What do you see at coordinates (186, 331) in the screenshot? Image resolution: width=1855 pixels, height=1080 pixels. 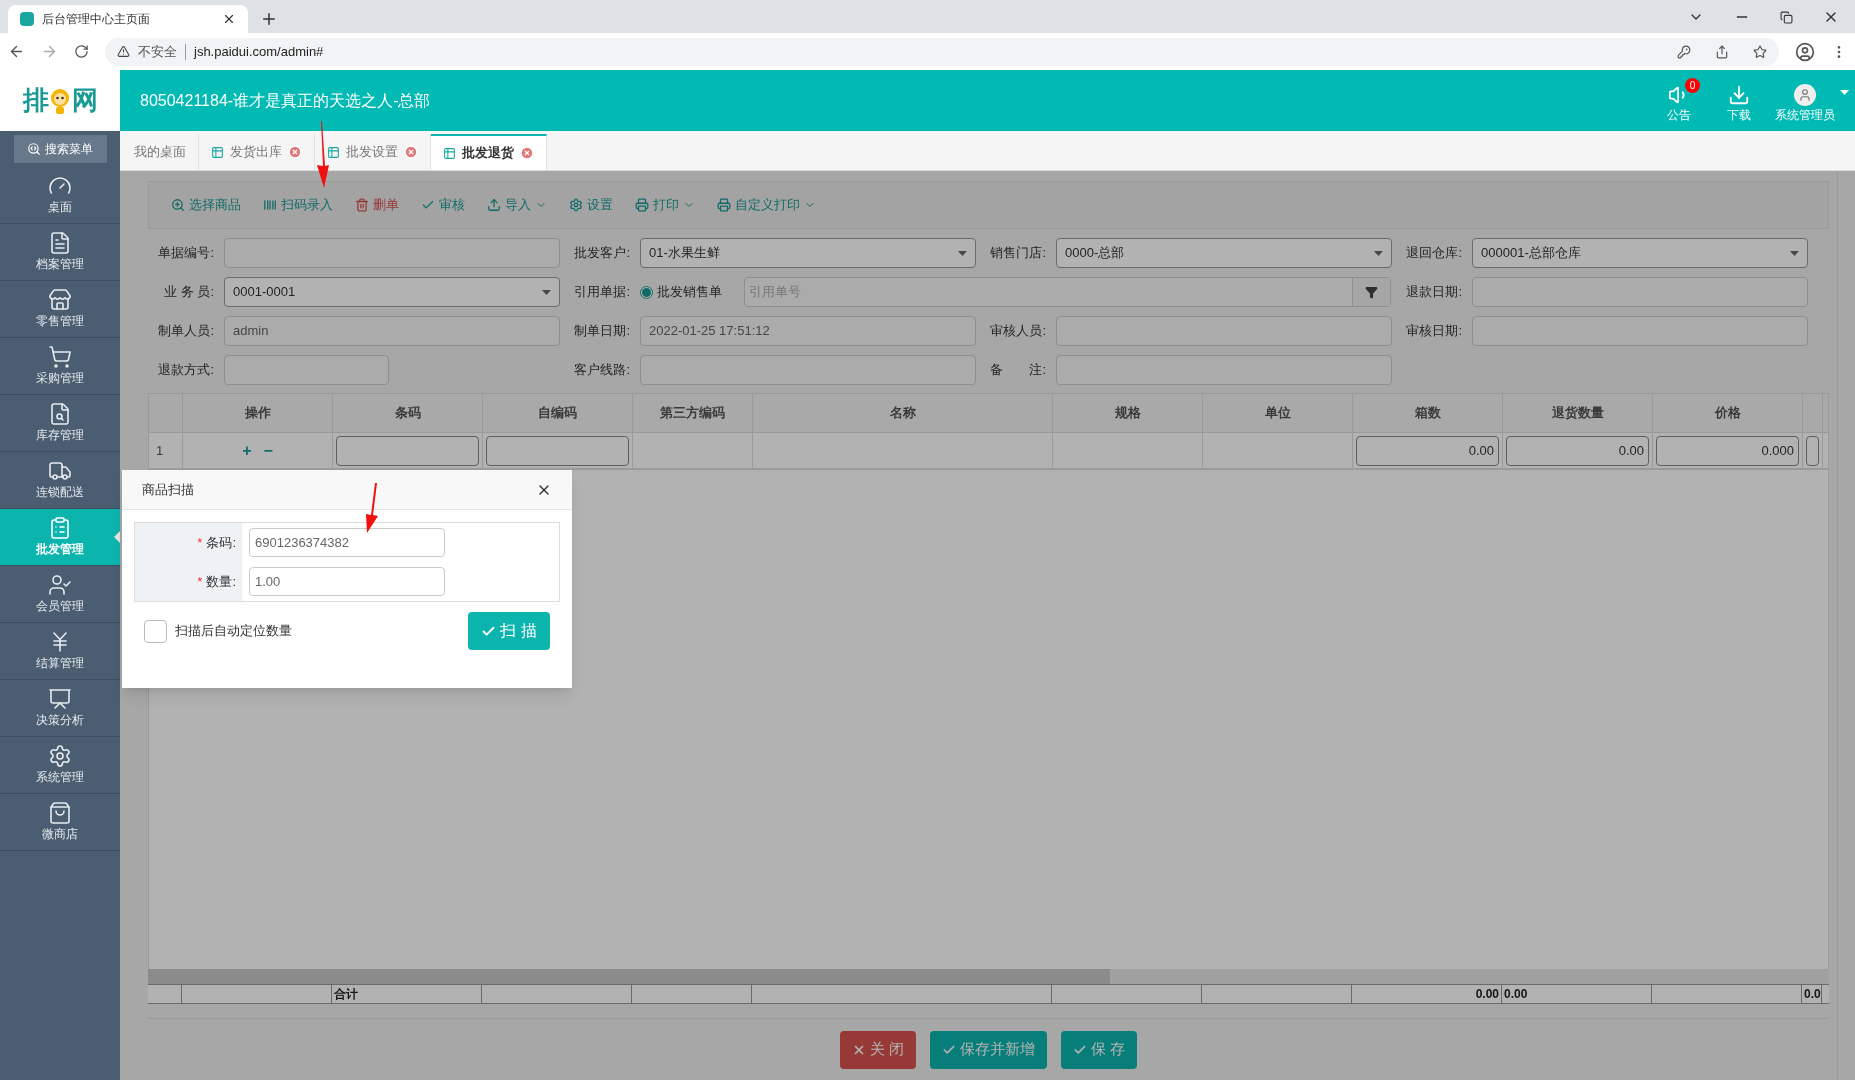 I see `field-label: 制单人员:` at bounding box center [186, 331].